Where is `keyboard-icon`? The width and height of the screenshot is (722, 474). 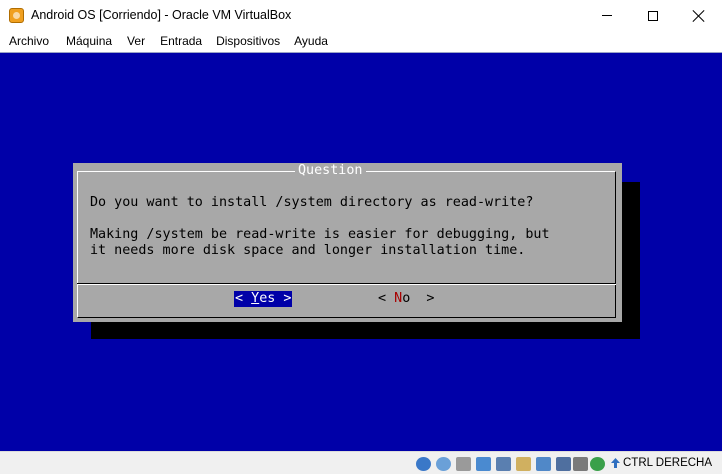
keyboard-icon is located at coordinates (615, 463).